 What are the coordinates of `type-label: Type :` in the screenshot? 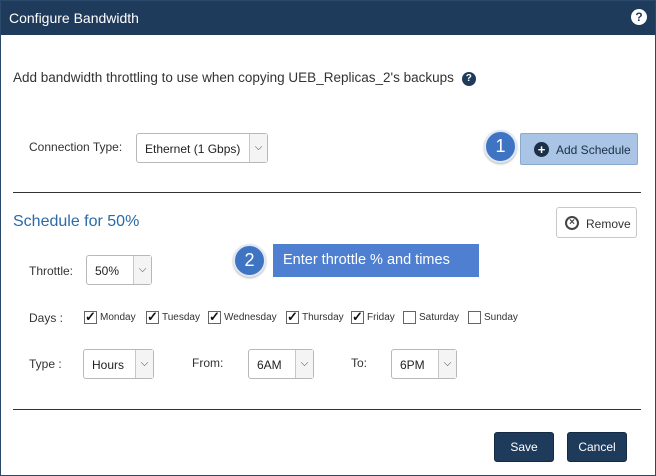 It's located at (45, 364).